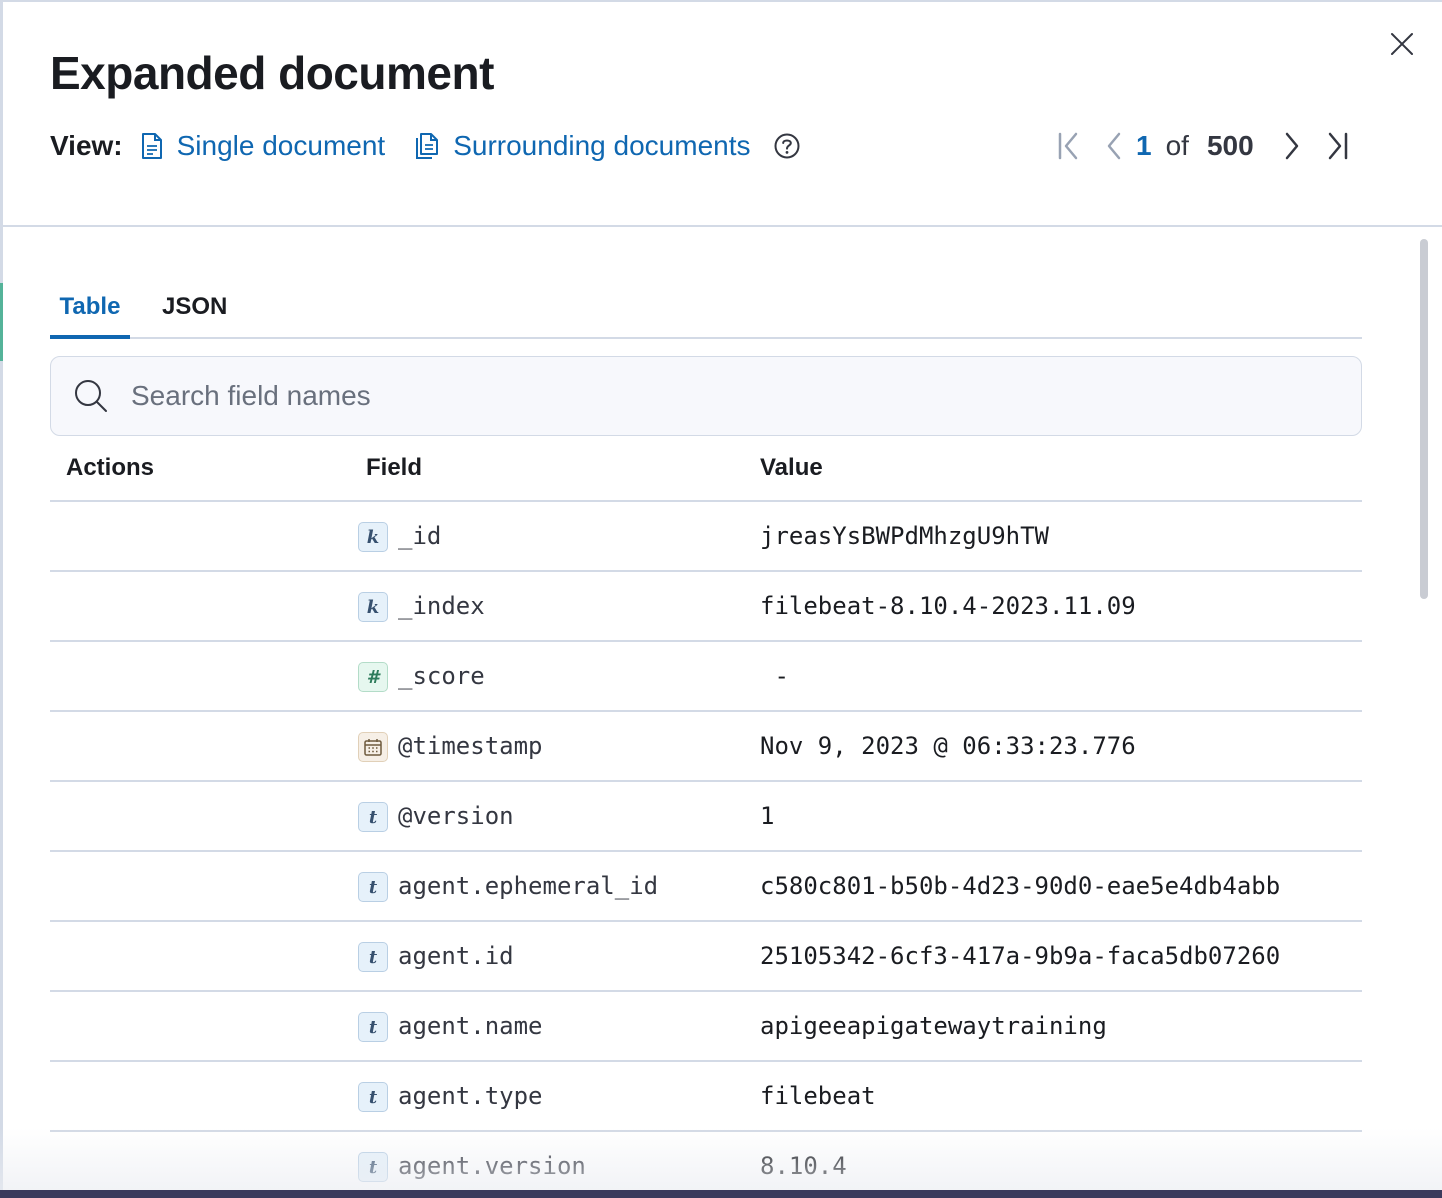  What do you see at coordinates (470, 746) in the screenshot?
I see `field-name: @timestamp` at bounding box center [470, 746].